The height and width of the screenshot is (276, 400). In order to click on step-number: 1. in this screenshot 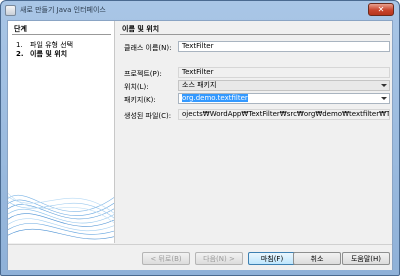, I will do `click(19, 45)`.